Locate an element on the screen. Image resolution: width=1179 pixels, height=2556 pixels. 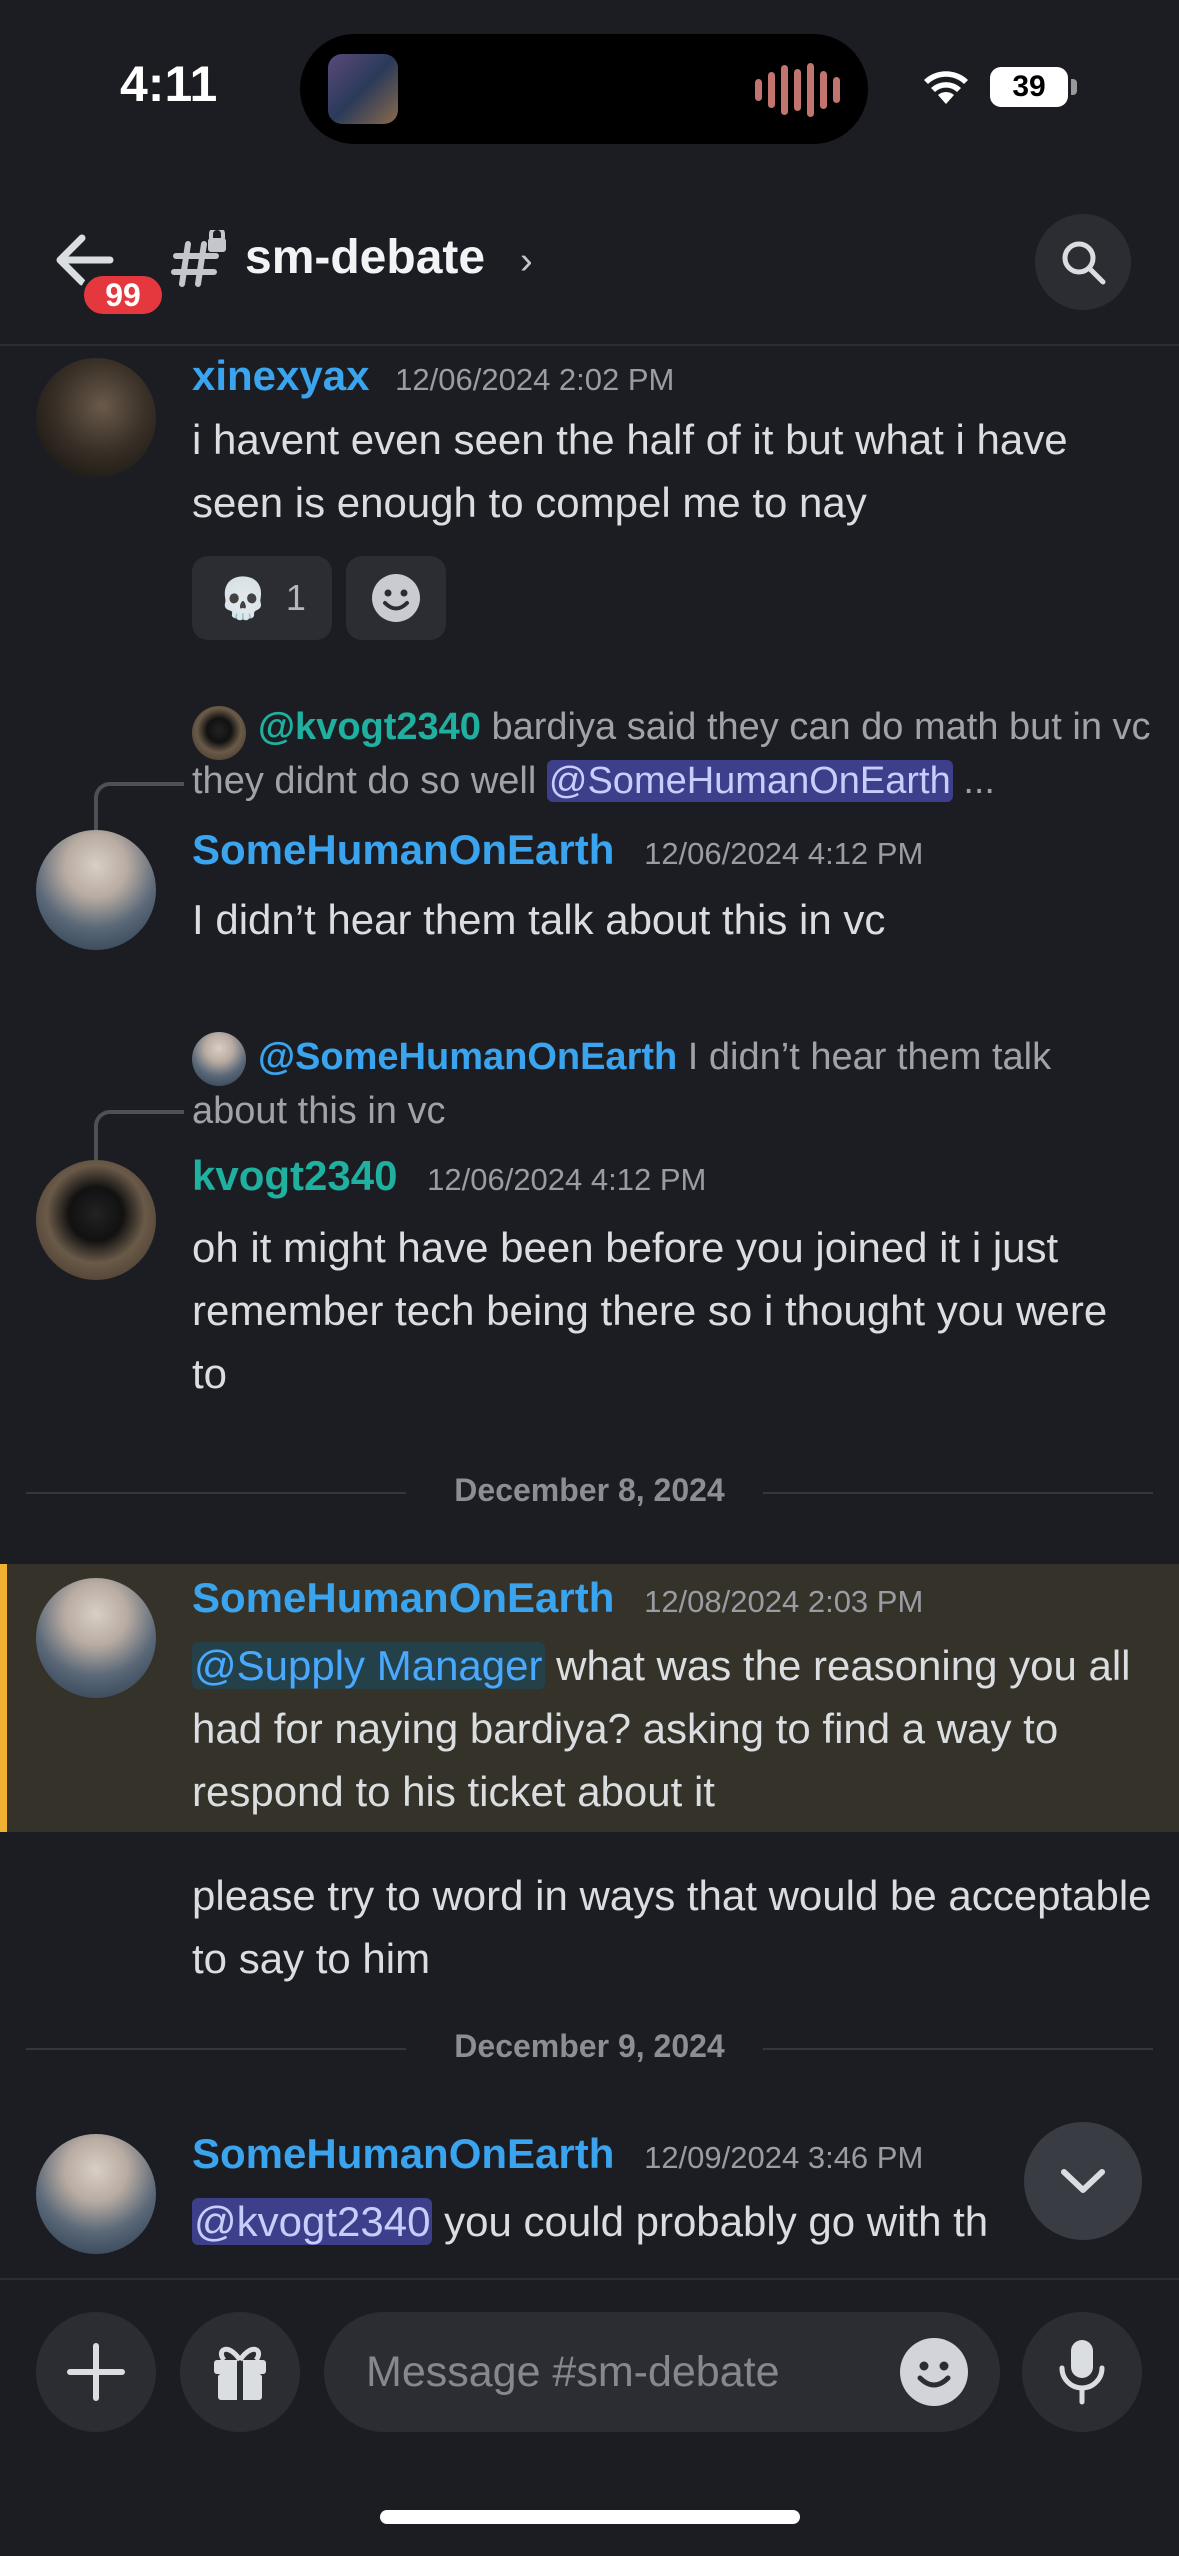
date-divider: December 9, 2024 is located at coordinates (589, 2048).